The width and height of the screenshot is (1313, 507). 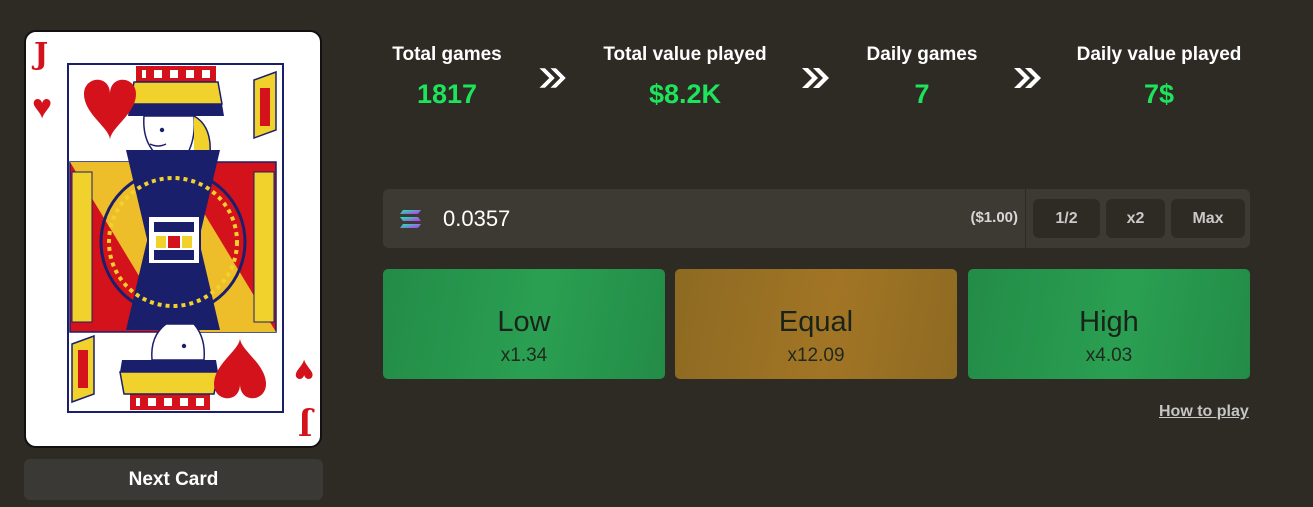 I want to click on stat-label: Daily value played, so click(x=1159, y=54).